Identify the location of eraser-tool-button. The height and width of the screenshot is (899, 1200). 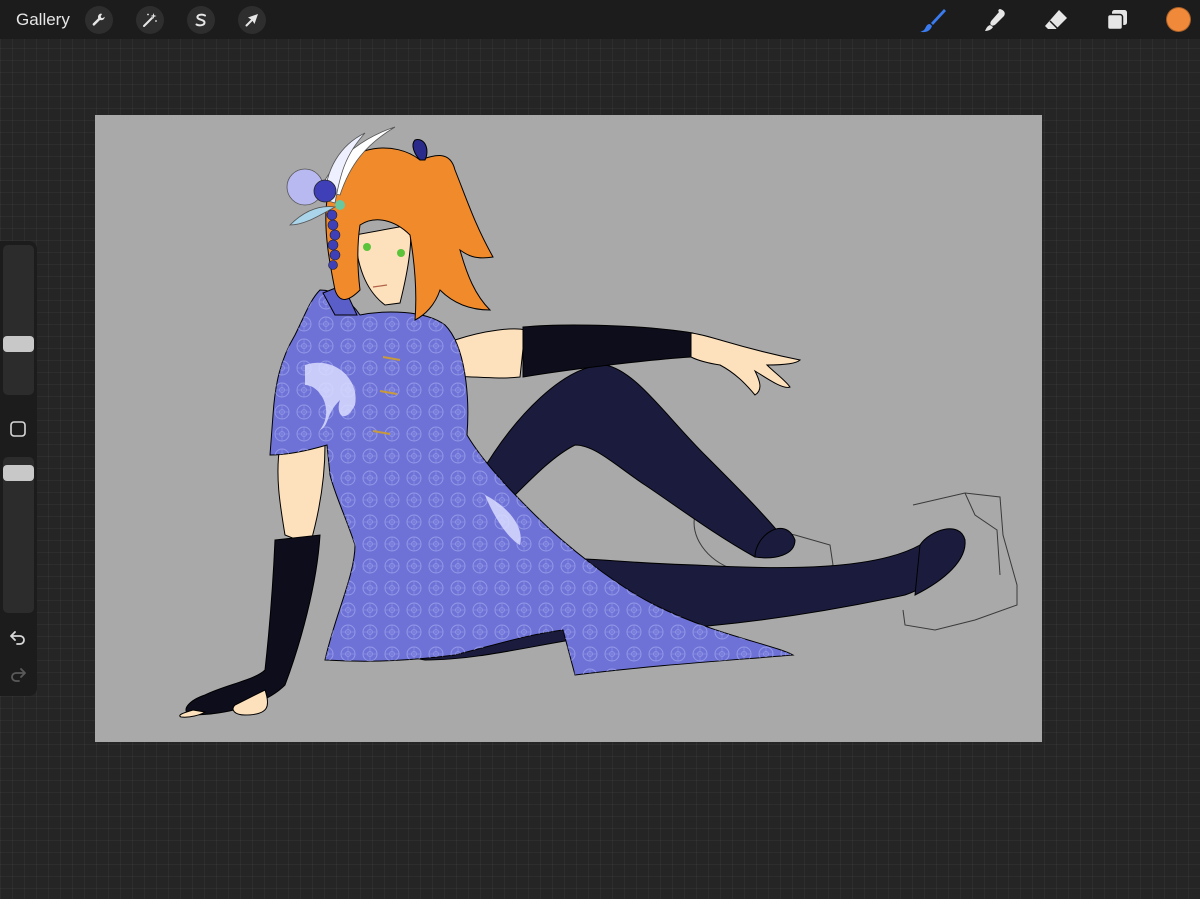
(1056, 20).